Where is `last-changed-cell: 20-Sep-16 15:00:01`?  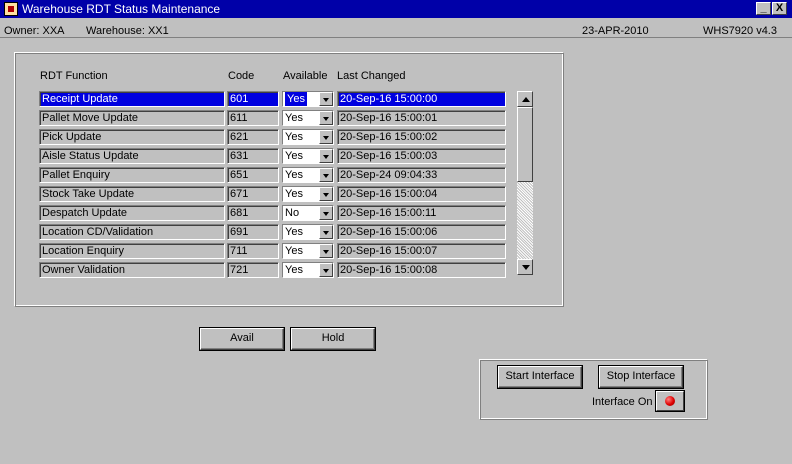
last-changed-cell: 20-Sep-16 15:00:01 is located at coordinates (421, 118).